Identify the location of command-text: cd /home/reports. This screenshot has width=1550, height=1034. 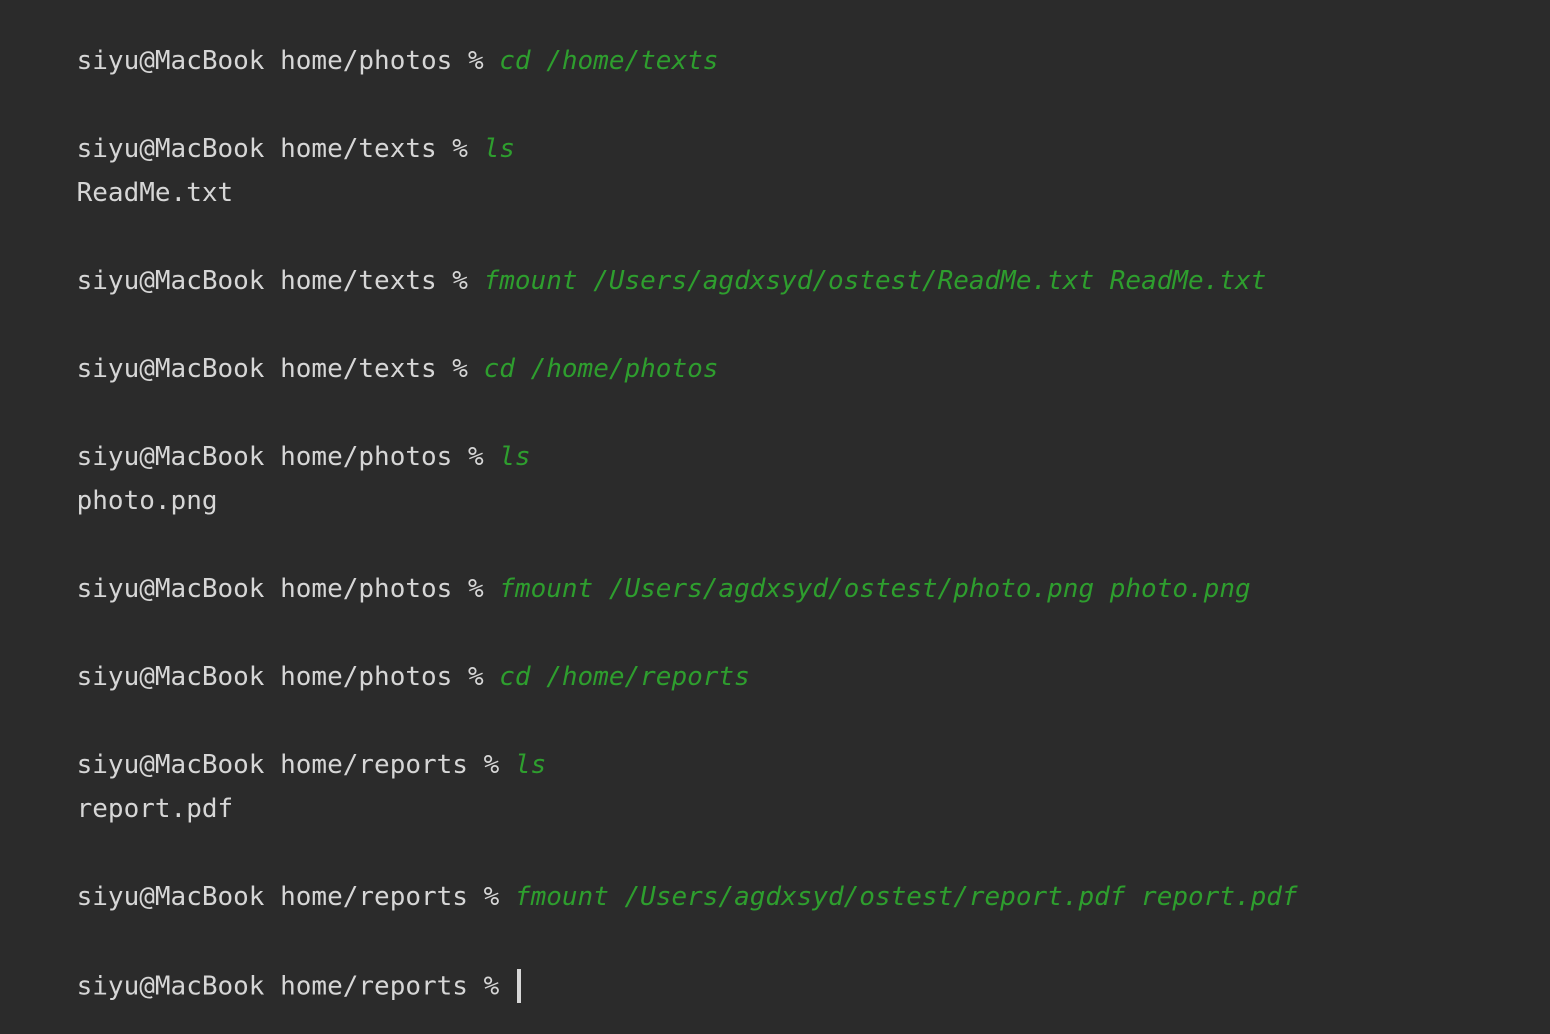
(624, 677).